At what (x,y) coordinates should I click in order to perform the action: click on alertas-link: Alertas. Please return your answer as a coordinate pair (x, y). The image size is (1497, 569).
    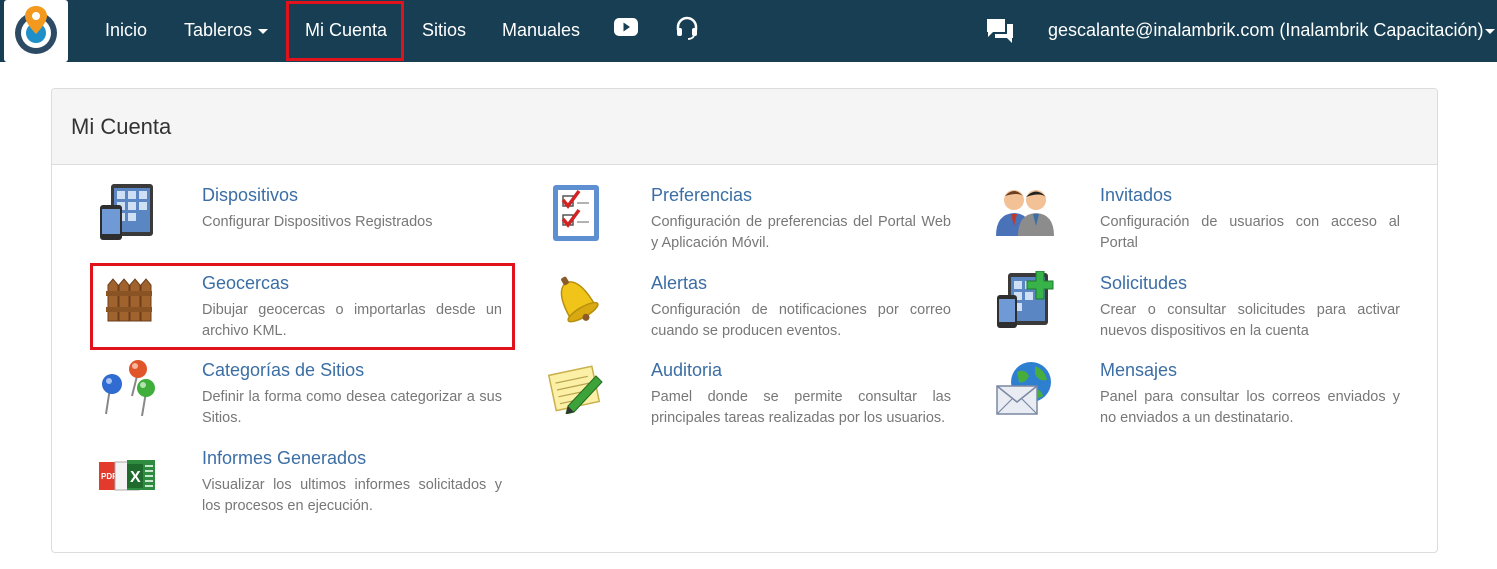
    Looking at the image, I should click on (679, 283).